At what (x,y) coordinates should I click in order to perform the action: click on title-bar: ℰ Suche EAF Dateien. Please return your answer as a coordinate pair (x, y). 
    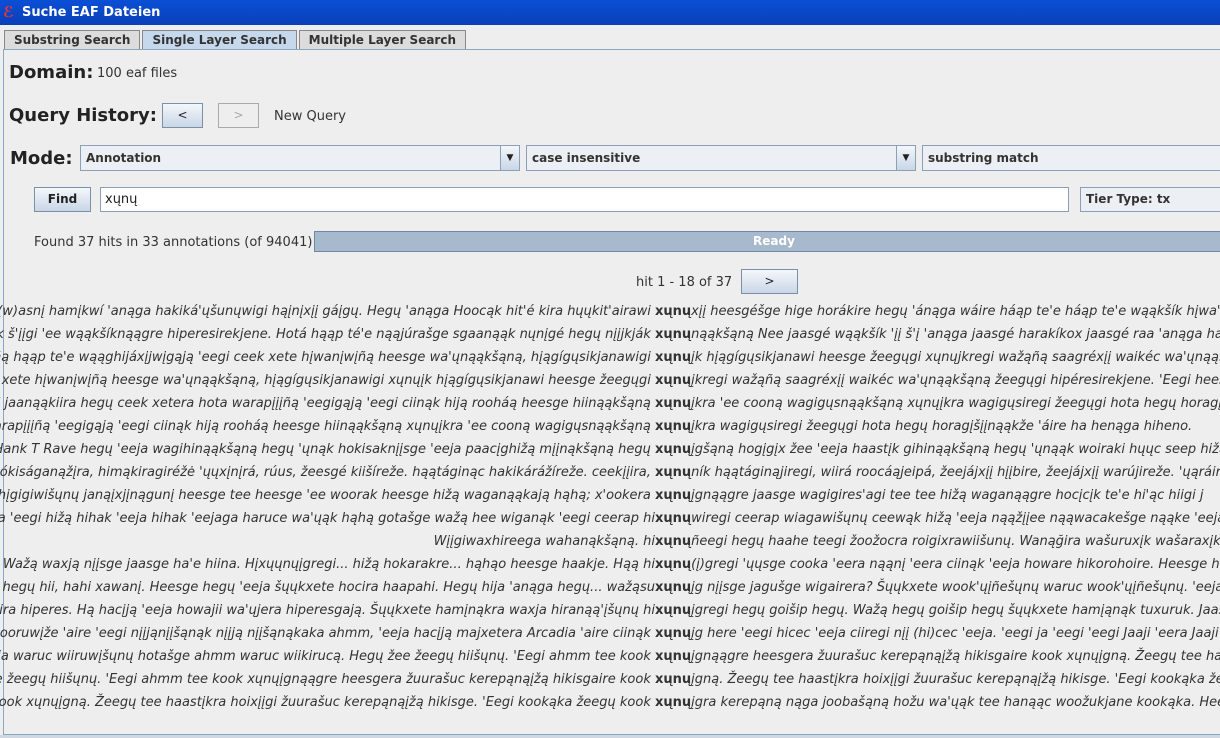
    Looking at the image, I should click on (610, 12).